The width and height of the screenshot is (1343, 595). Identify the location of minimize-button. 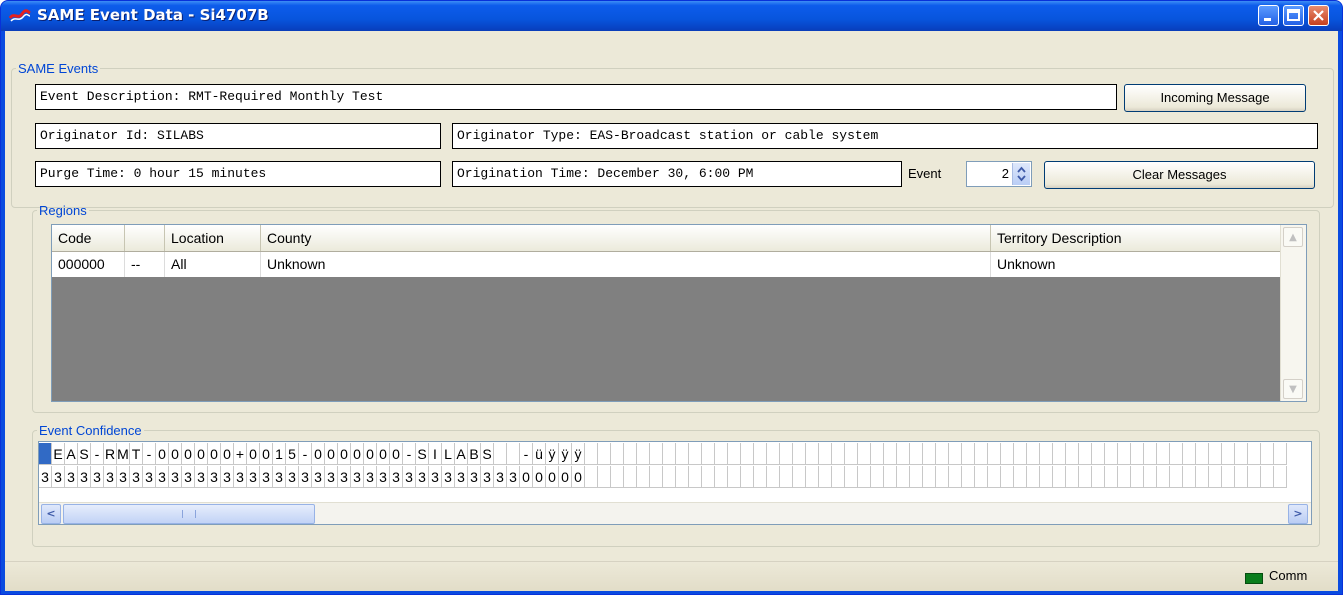
(1268, 15).